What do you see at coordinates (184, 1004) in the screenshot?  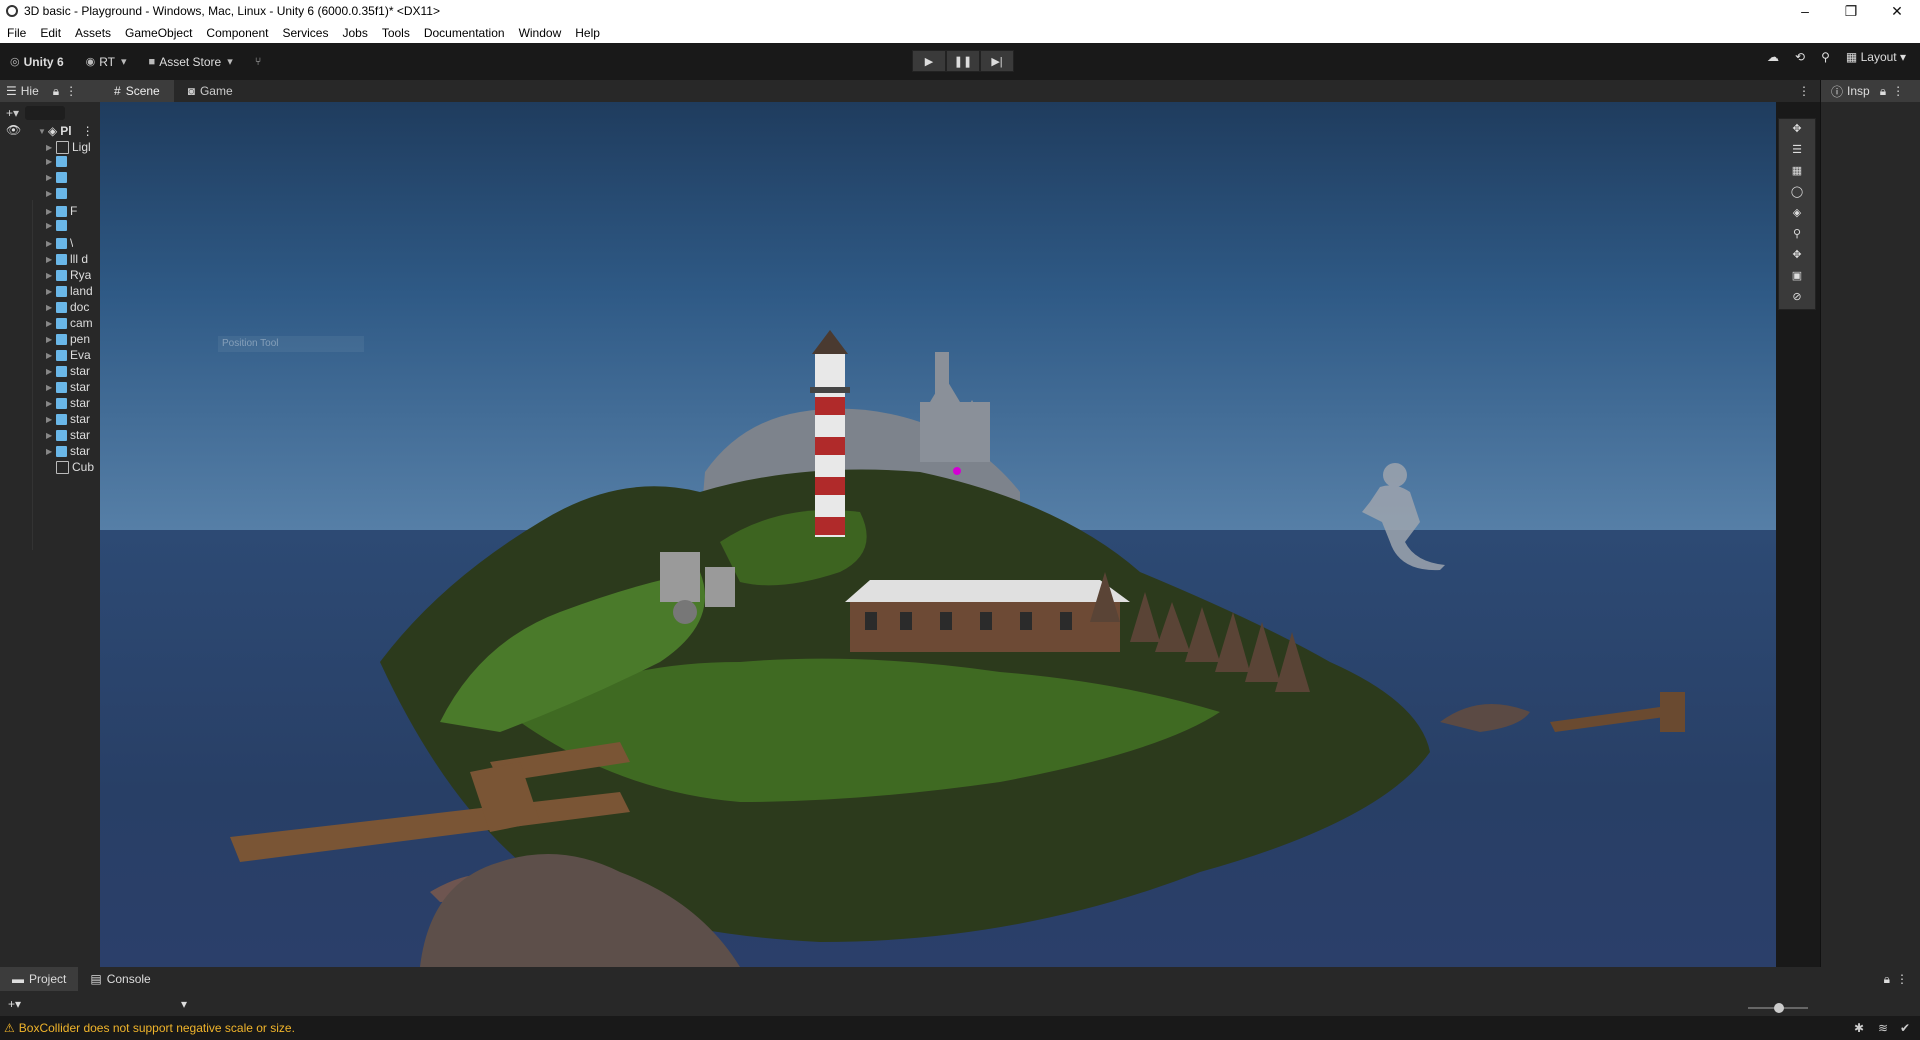 I see `chevron-down-icon: ▾` at bounding box center [184, 1004].